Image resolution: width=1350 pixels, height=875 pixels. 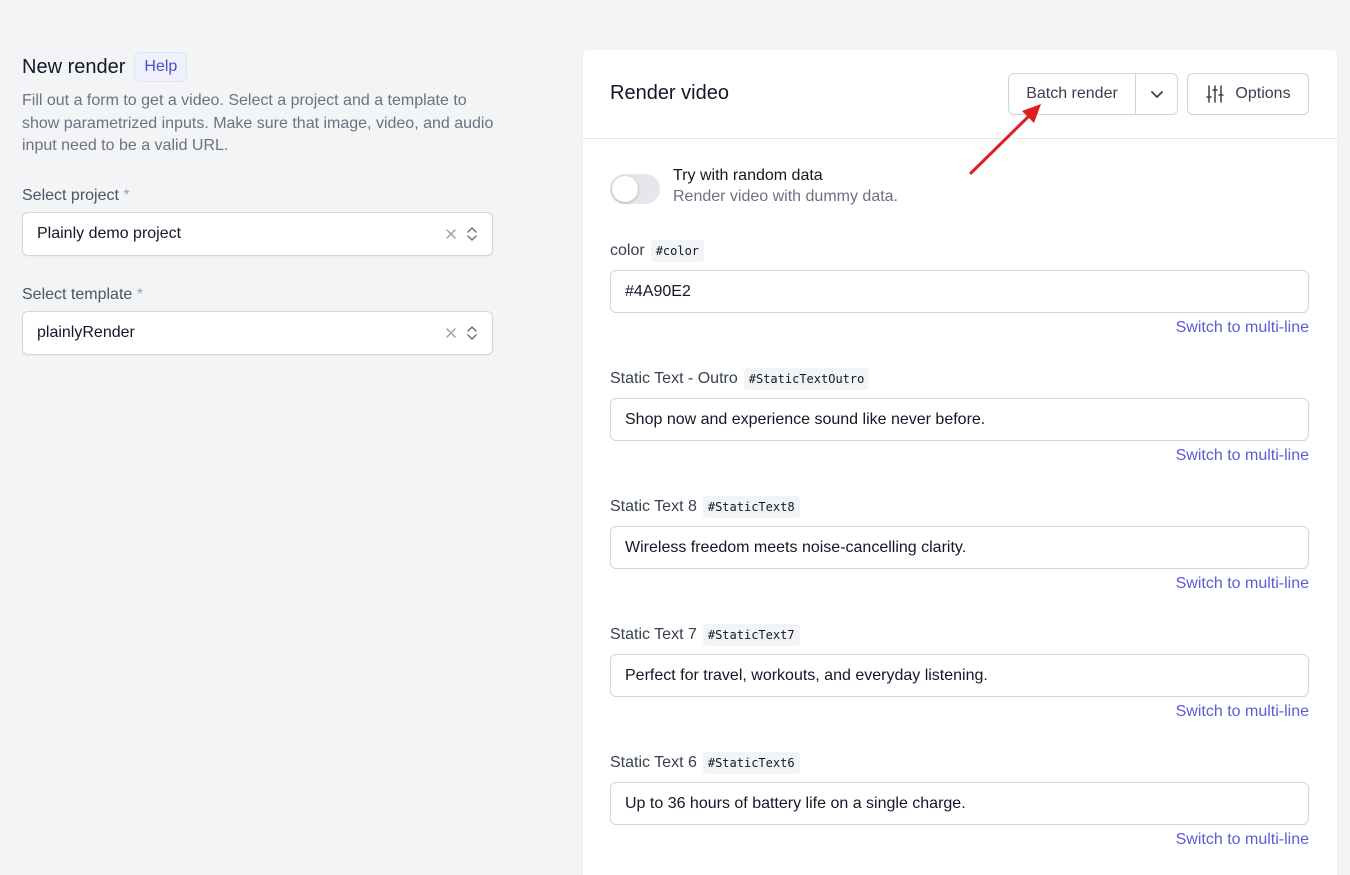 What do you see at coordinates (625, 189) in the screenshot?
I see `toggle-knob` at bounding box center [625, 189].